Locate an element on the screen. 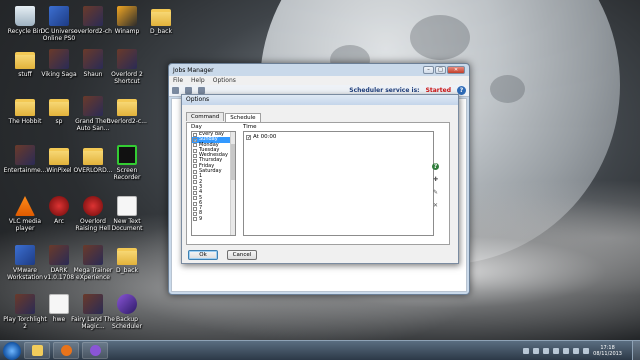 This screenshot has height=360, width=640. edit-job-icon is located at coordinates (201, 90).